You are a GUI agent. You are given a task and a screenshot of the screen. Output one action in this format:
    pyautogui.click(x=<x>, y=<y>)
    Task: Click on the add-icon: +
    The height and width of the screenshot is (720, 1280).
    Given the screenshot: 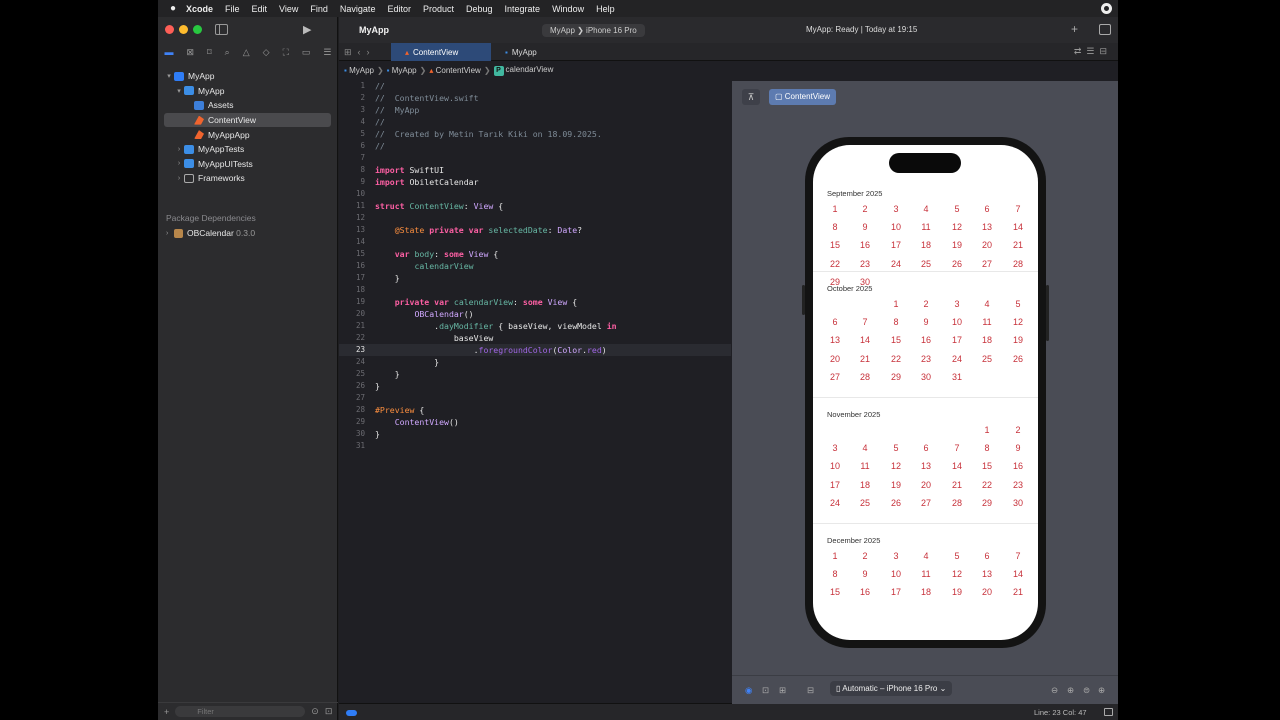 What is the action you would take?
    pyautogui.click(x=166, y=712)
    